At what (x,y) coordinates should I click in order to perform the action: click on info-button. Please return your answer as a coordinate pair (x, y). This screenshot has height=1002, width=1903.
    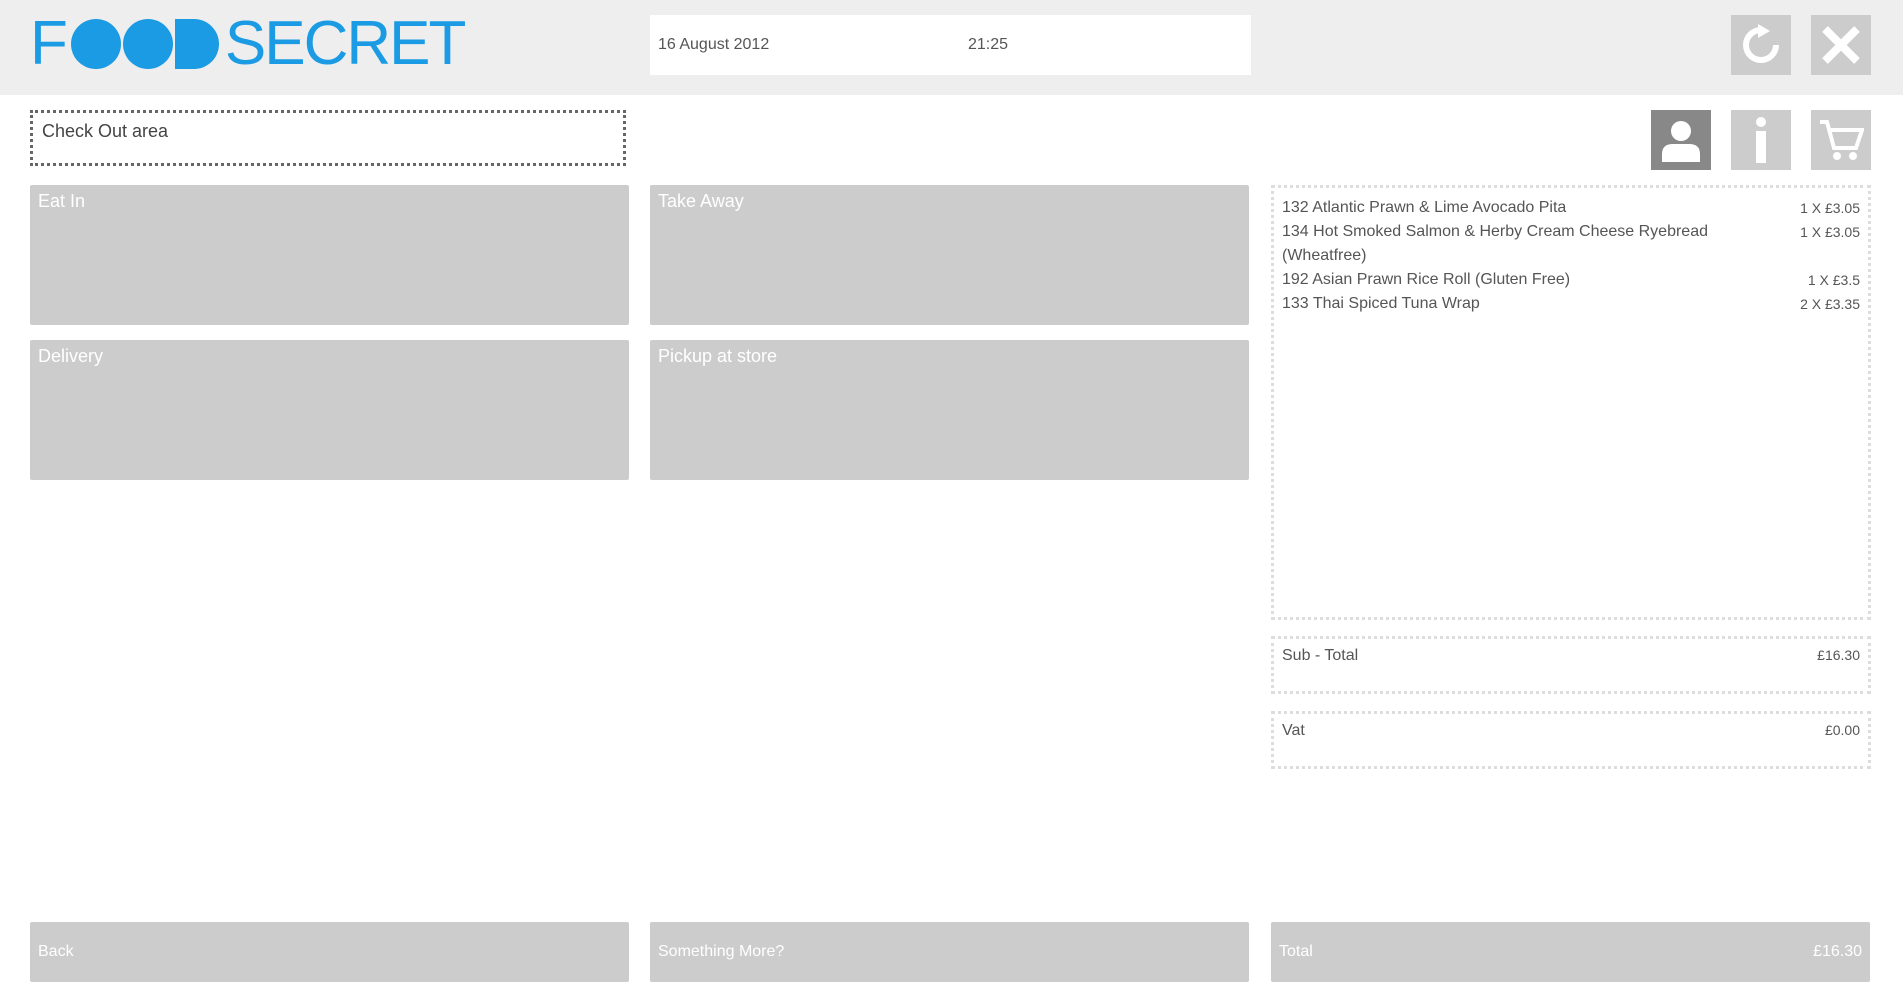
    Looking at the image, I should click on (1761, 140).